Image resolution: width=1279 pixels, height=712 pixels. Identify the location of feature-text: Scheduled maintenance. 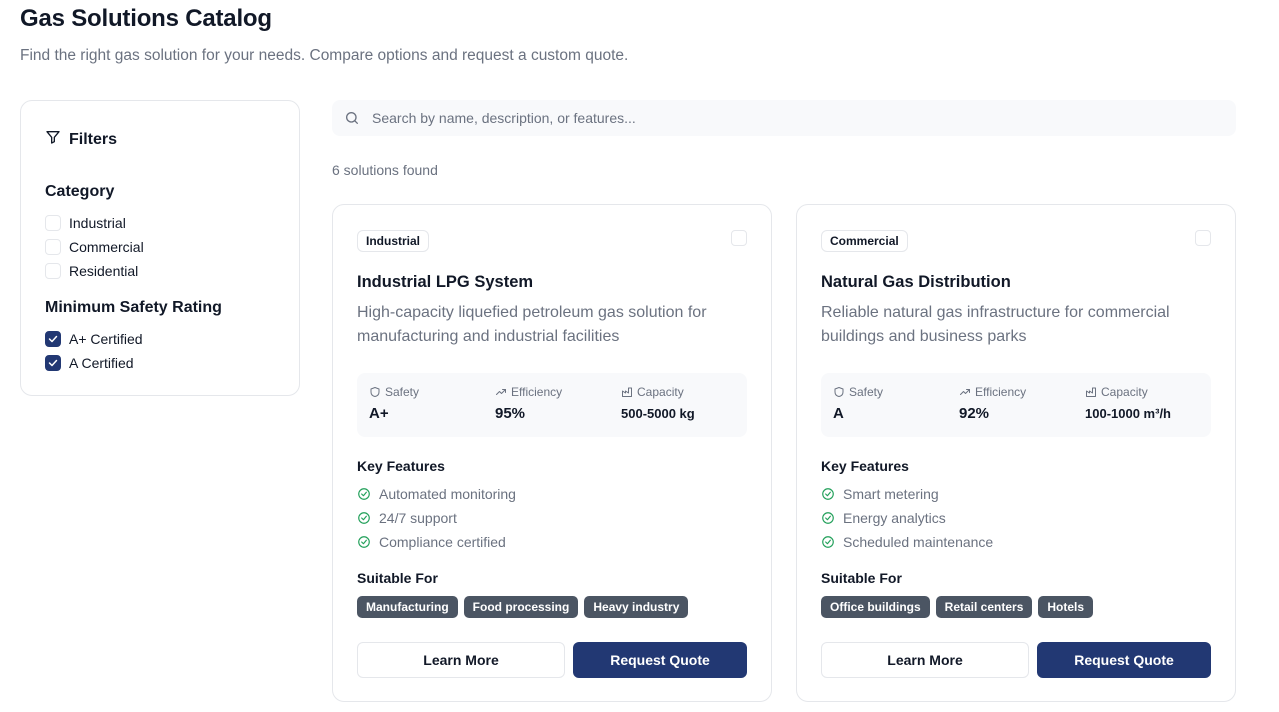
(918, 542).